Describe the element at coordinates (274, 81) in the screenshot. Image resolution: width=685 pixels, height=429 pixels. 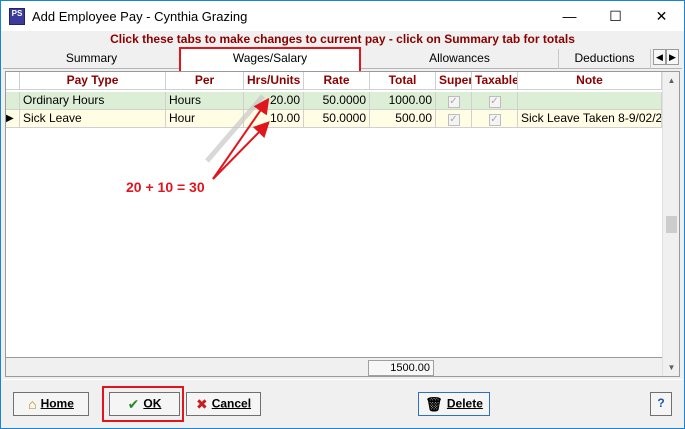
I see `column-header-hrs-units: Hrs/Units` at that location.